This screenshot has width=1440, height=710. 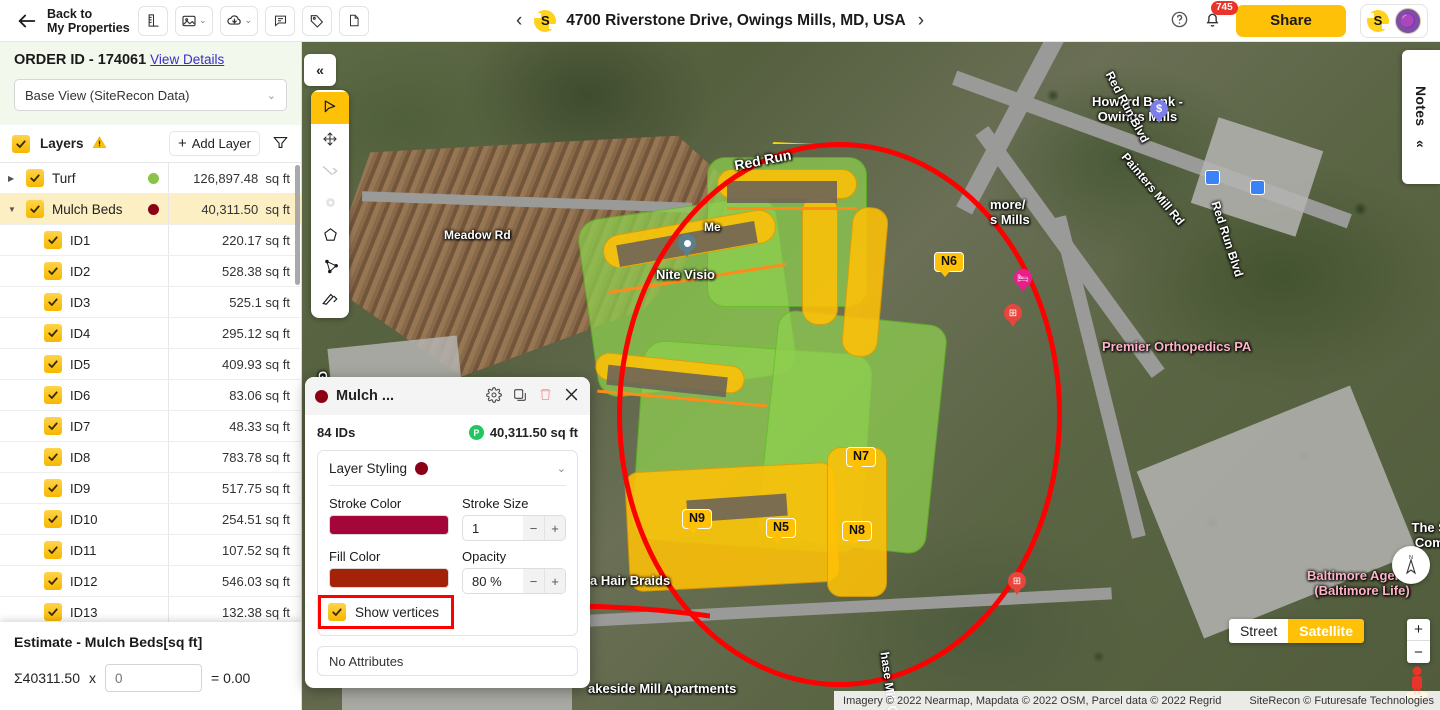 I want to click on pan-move-tool, so click(x=330, y=140).